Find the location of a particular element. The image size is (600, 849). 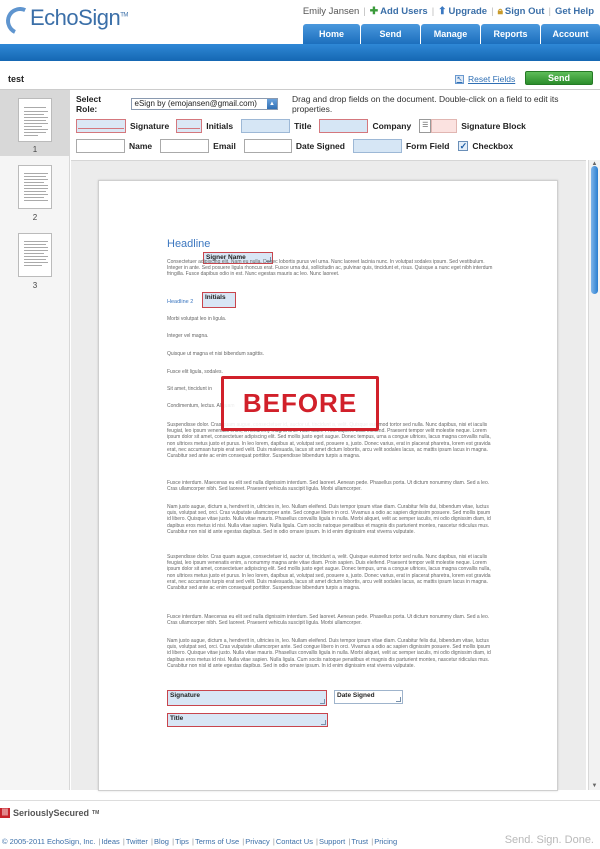

shield-icon: ||| is located at coordinates (5, 813).